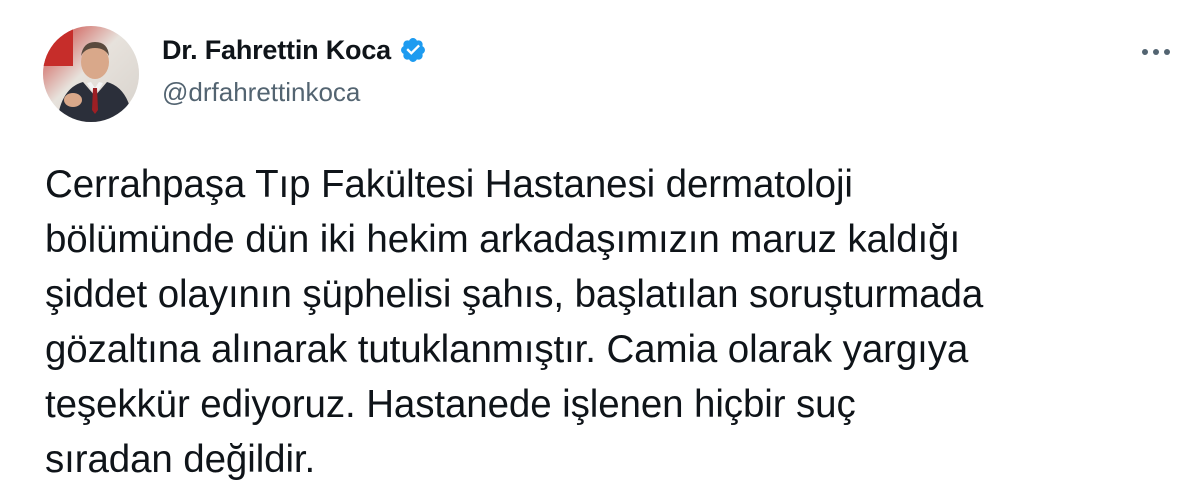 This screenshot has height=503, width=1200. Describe the element at coordinates (413, 50) in the screenshot. I see `verified-badge-icon` at that location.